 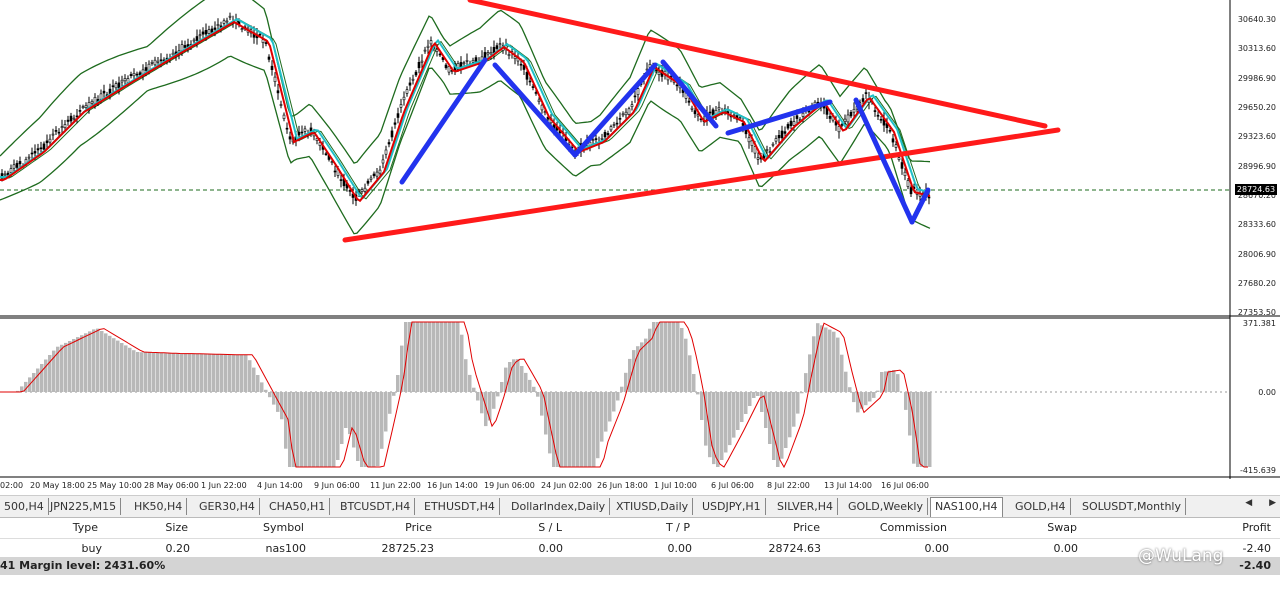 I want to click on tab-chart: DollarIndex,Daily, so click(x=559, y=506).